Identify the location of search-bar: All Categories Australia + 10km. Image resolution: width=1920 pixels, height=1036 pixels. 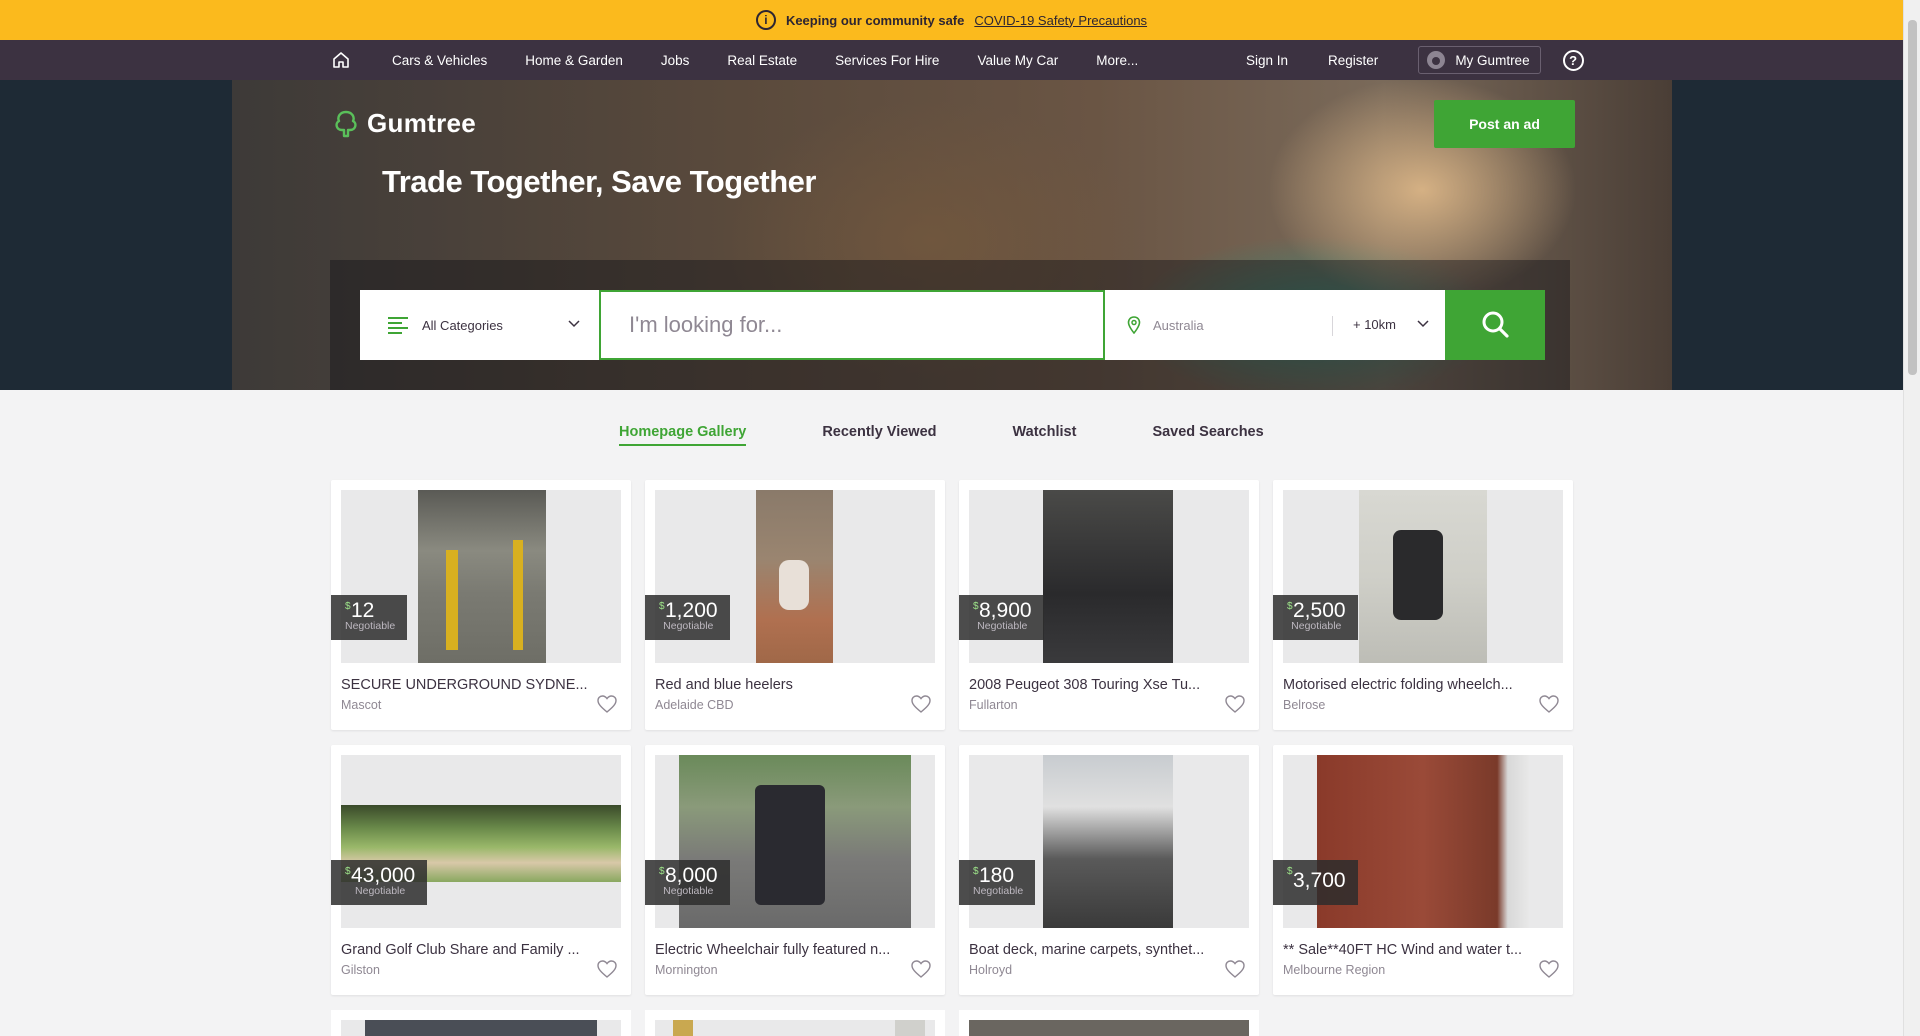
(952, 325).